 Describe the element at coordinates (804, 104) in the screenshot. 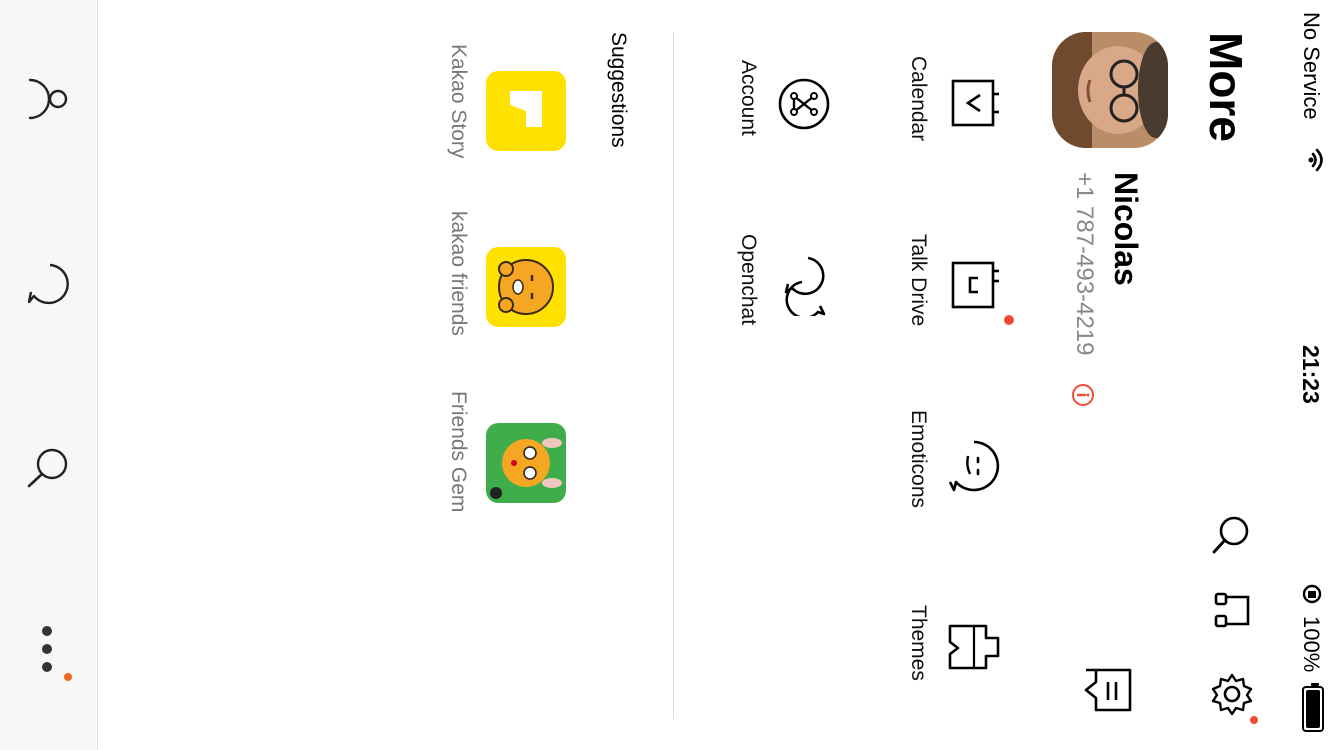

I see `account-icon` at that location.